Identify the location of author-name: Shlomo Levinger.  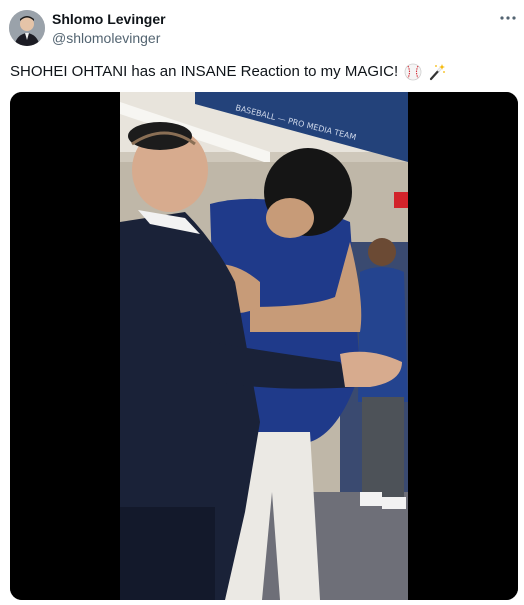
(109, 19).